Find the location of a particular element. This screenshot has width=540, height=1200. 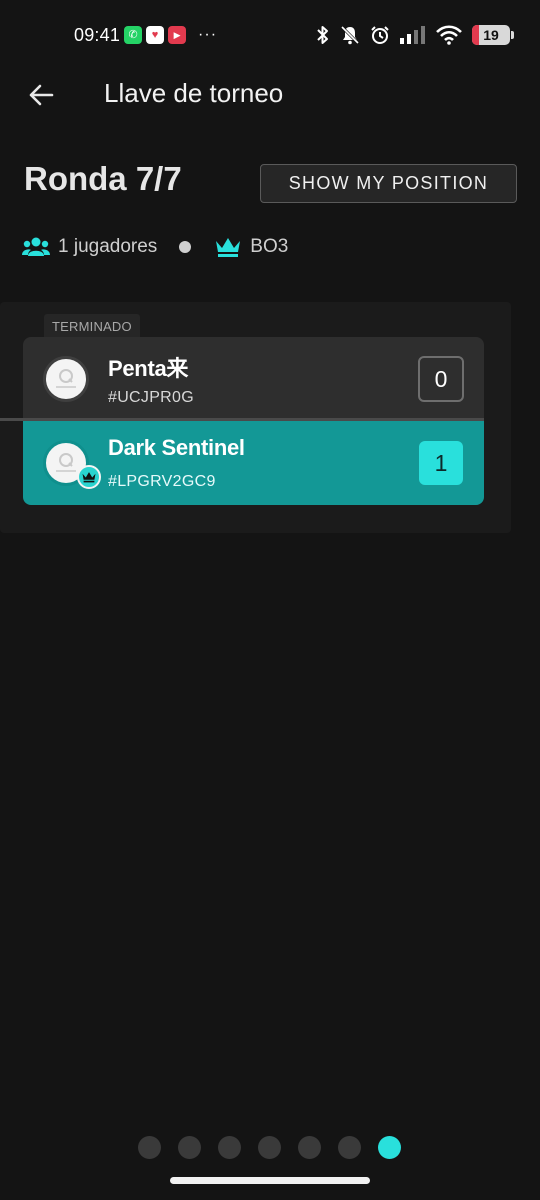

status-bar: 09:41 ✆ ♥ ▶ ··· 19 is located at coordinates (270, 35).